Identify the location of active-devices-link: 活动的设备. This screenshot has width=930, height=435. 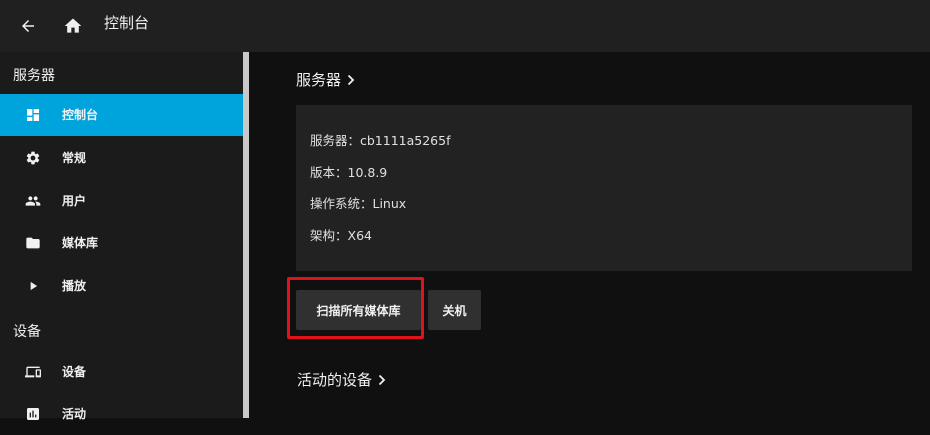
(342, 380).